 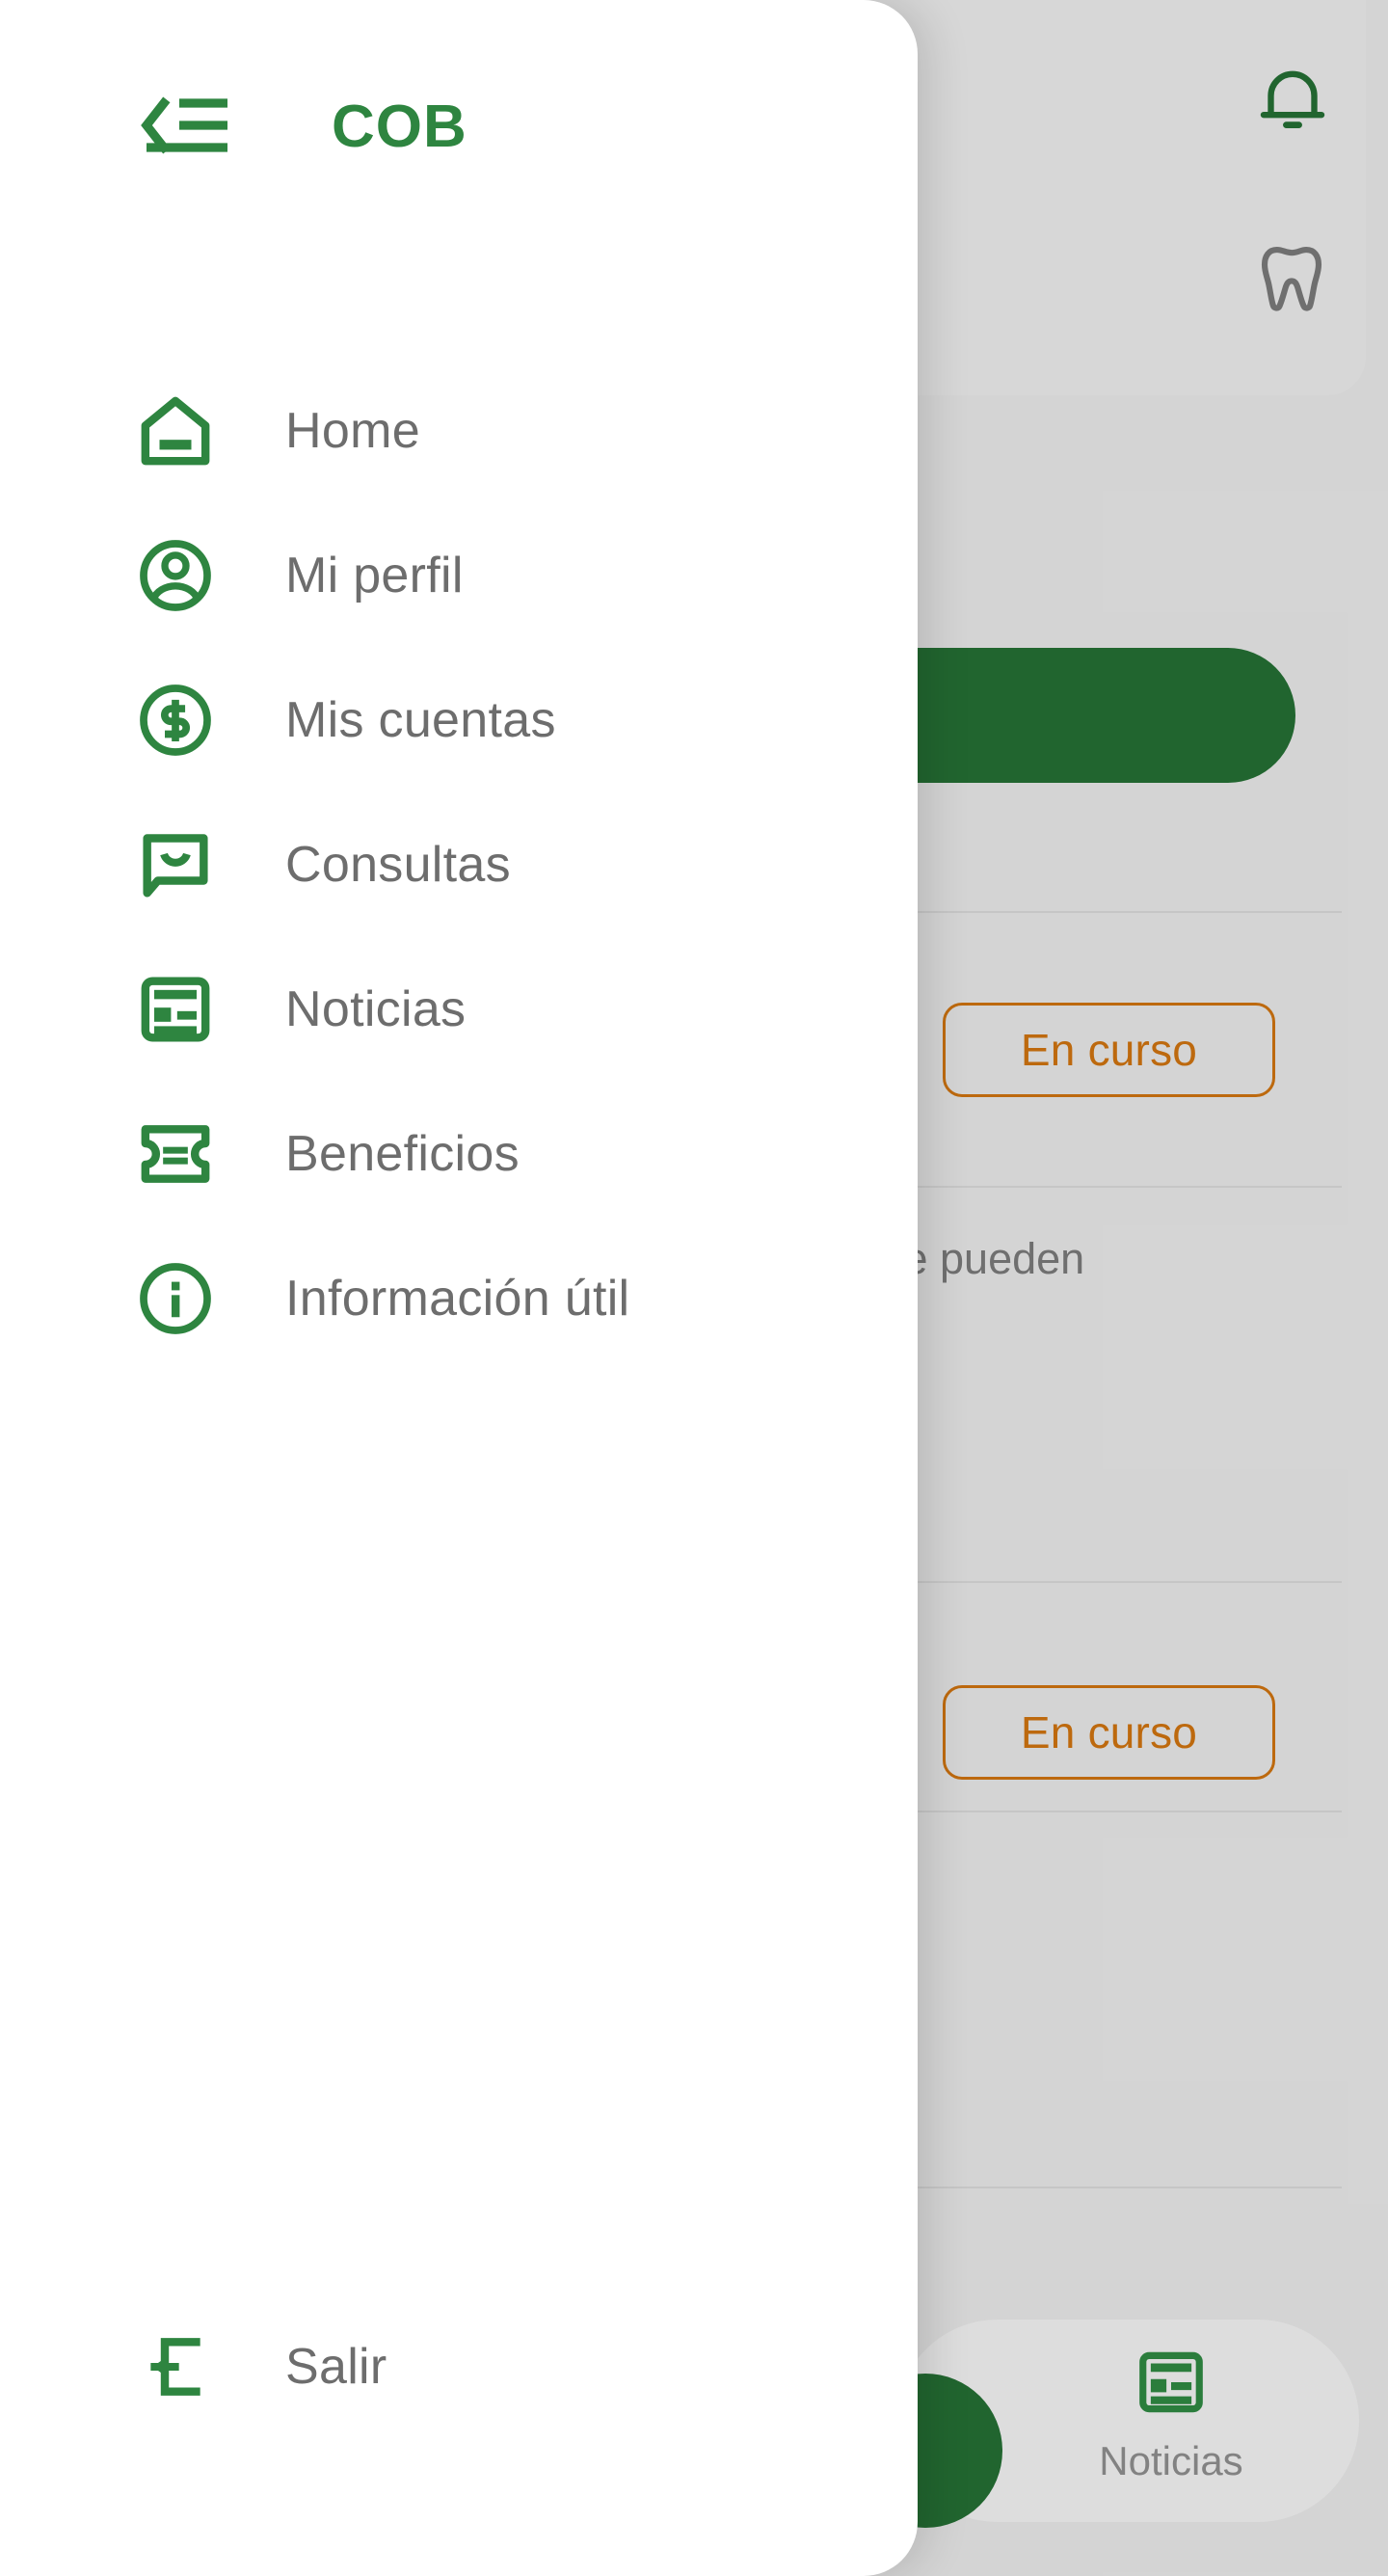 I want to click on drawer-item-noticias: Noticias, so click(x=459, y=1009).